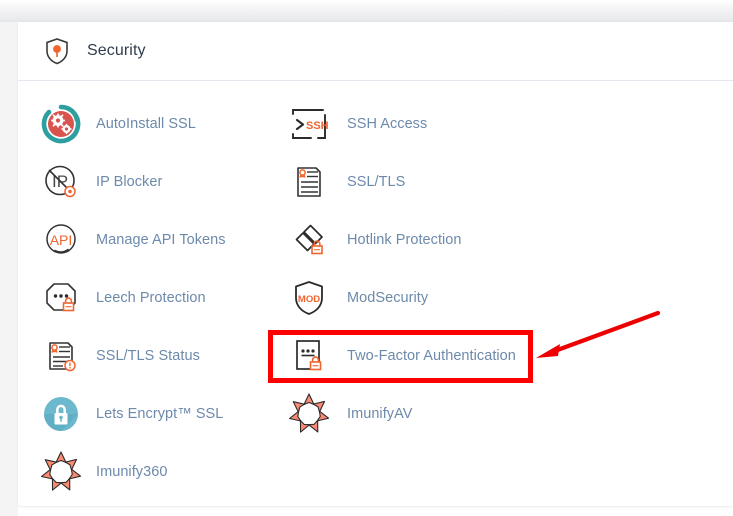 This screenshot has width=733, height=516. I want to click on item-label: Manage API Tokens, so click(161, 240).